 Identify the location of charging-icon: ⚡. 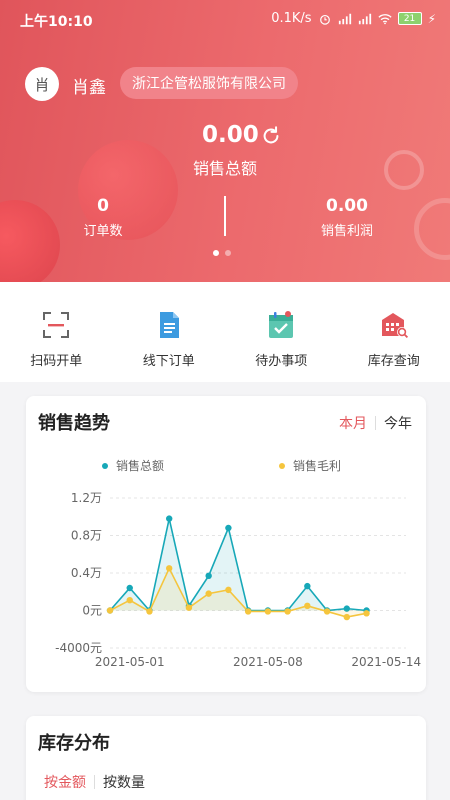
(431, 18).